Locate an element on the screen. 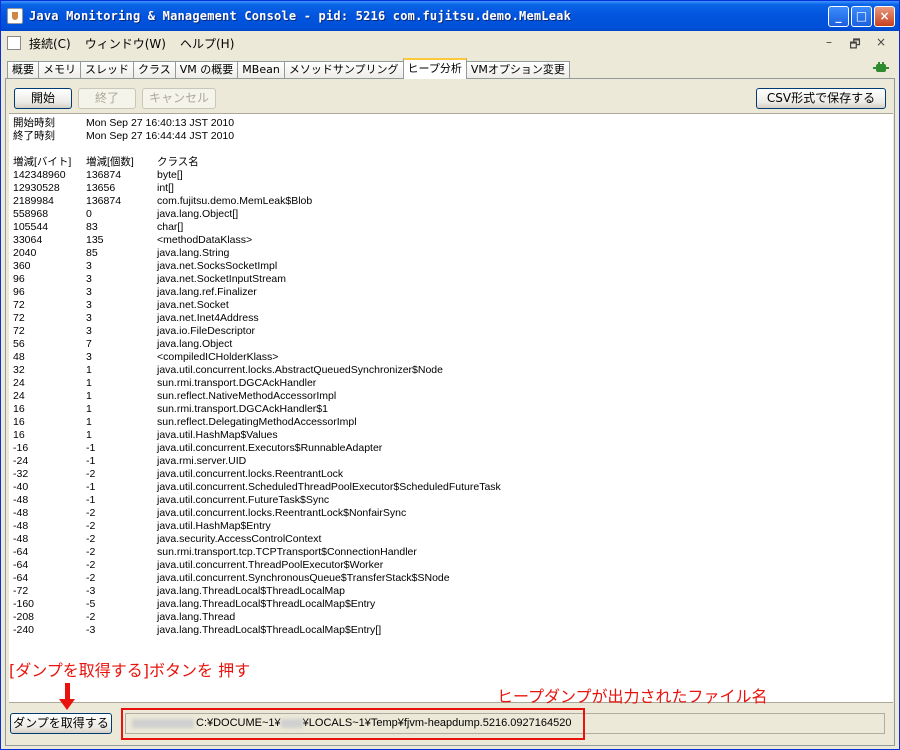 The width and height of the screenshot is (900, 750). row-class-name: java.io.FileDescriptor is located at coordinates (206, 331).